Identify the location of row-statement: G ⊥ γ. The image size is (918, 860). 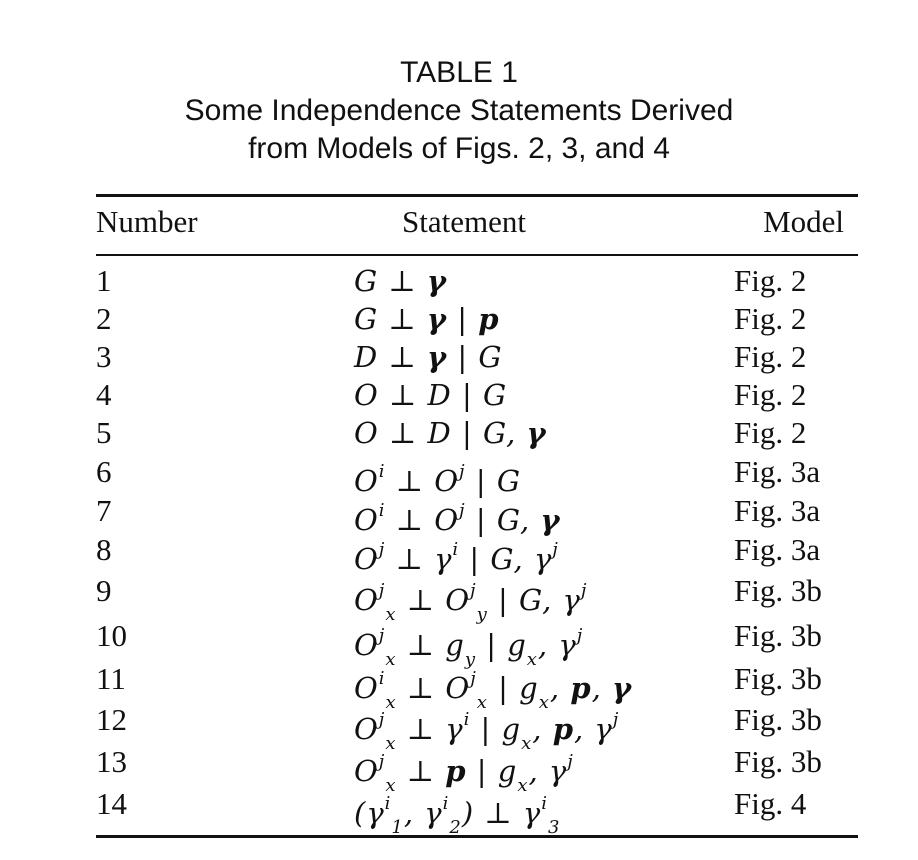
(401, 281).